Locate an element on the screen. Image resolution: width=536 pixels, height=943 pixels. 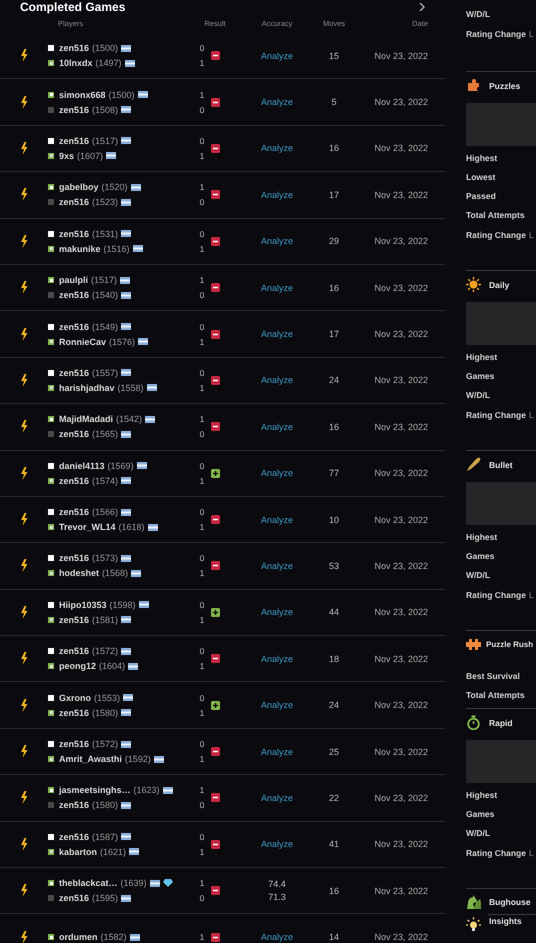
section-title: Bullet is located at coordinates (501, 465).